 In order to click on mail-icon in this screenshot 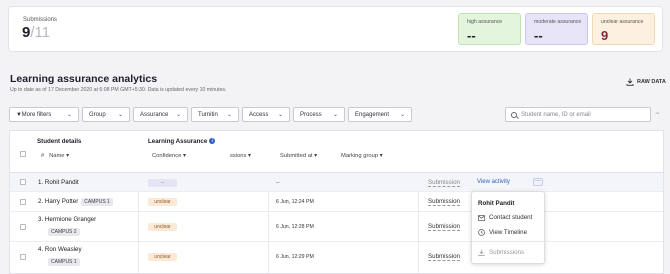, I will do `click(481, 217)`.